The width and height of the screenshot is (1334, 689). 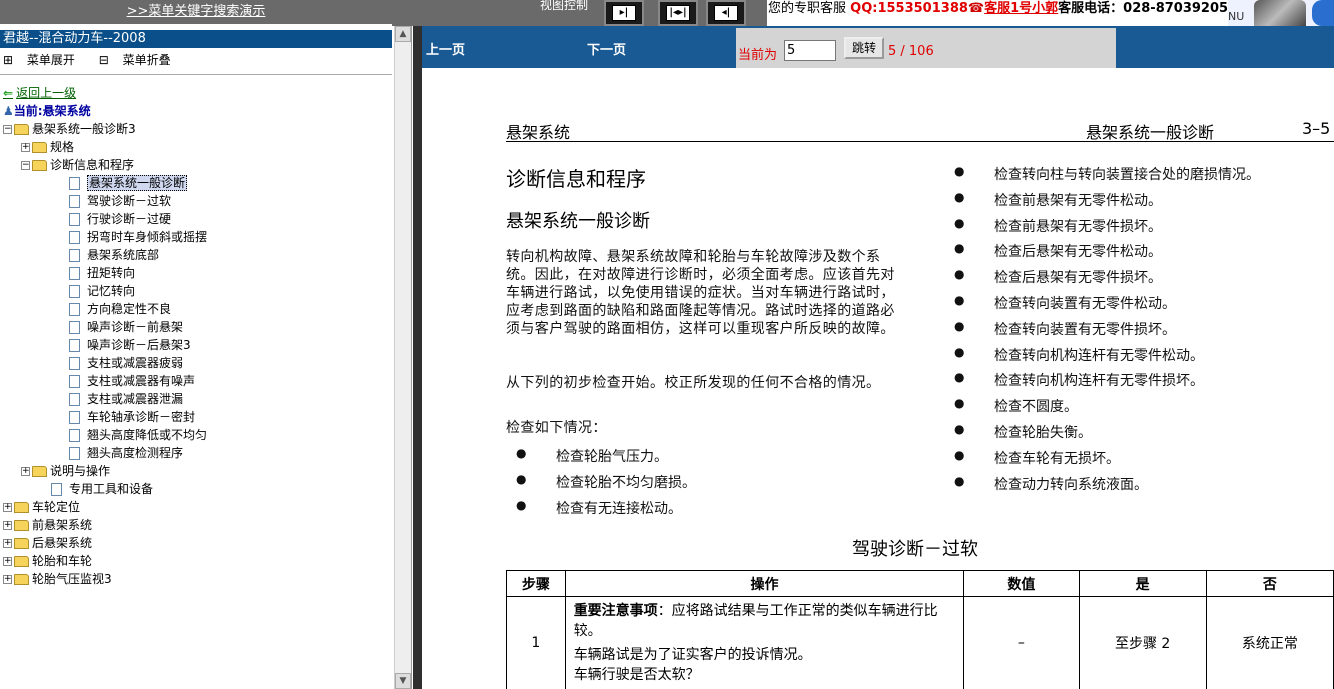 What do you see at coordinates (137, 183) in the screenshot?
I see `tree-label: 悬架系统一般诊断` at bounding box center [137, 183].